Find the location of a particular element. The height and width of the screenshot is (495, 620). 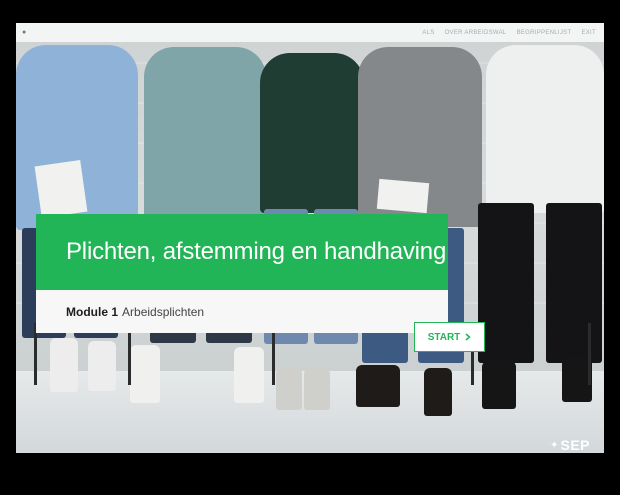

start-button: START is located at coordinates (449, 337).